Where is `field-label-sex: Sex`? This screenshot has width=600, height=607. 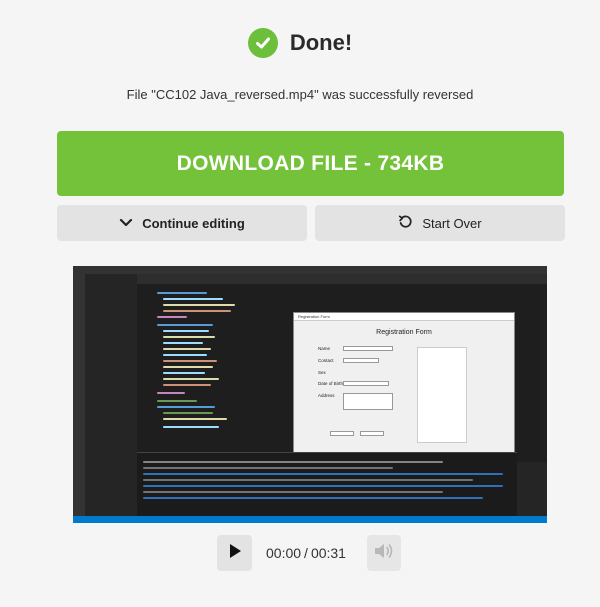 field-label-sex: Sex is located at coordinates (322, 372).